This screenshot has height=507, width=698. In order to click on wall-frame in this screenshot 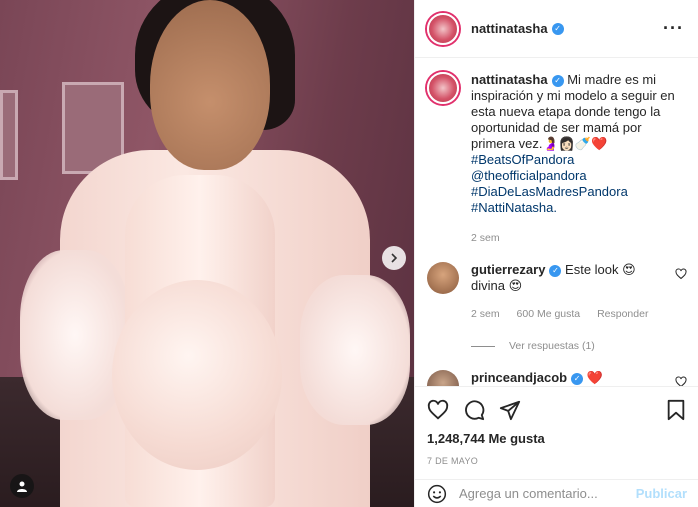, I will do `click(9, 135)`.